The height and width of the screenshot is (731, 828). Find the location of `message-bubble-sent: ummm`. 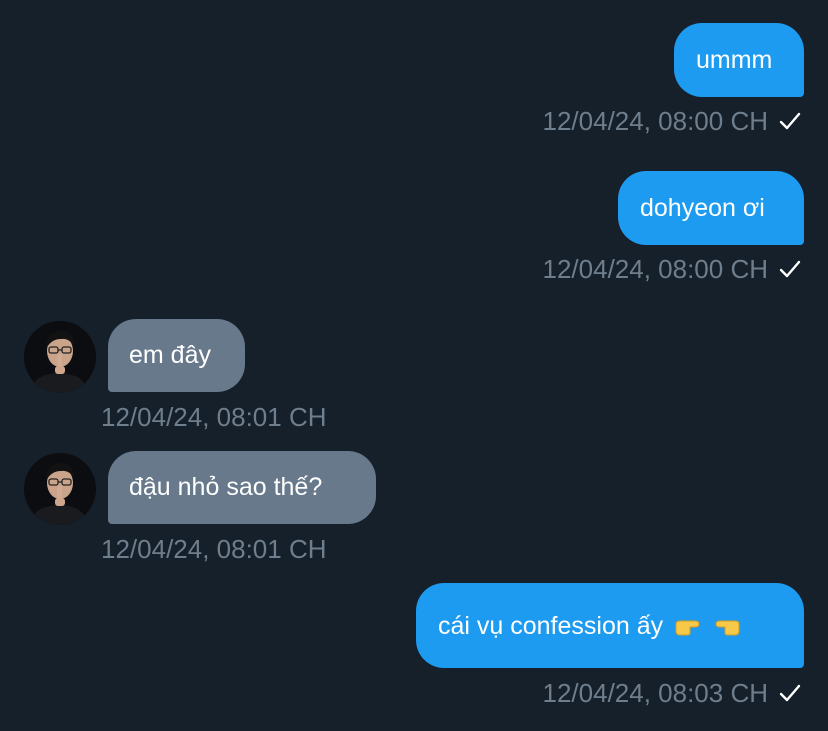

message-bubble-sent: ummm is located at coordinates (739, 60).